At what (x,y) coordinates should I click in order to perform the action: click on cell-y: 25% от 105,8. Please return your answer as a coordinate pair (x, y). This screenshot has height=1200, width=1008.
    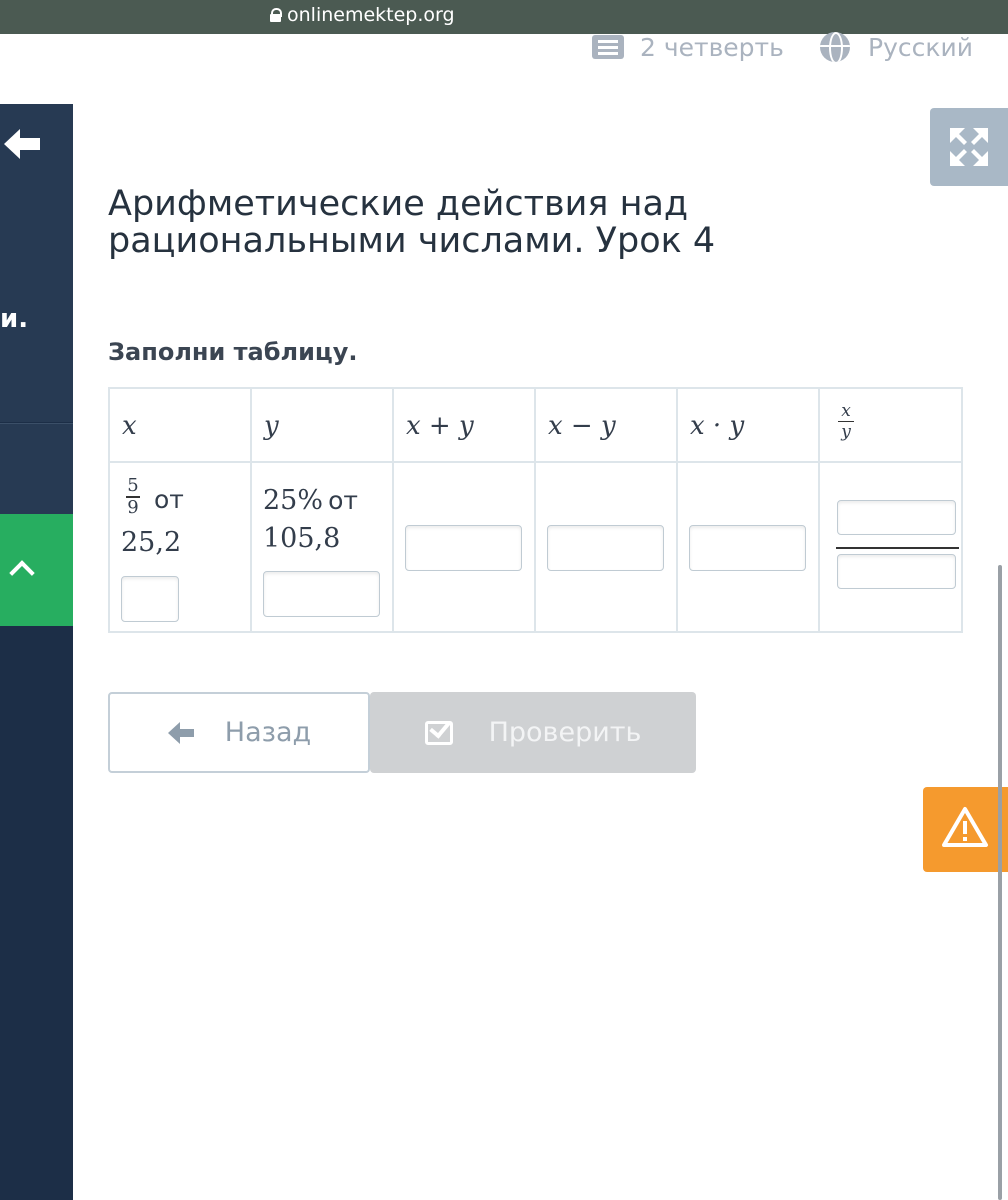
    Looking at the image, I should click on (322, 547).